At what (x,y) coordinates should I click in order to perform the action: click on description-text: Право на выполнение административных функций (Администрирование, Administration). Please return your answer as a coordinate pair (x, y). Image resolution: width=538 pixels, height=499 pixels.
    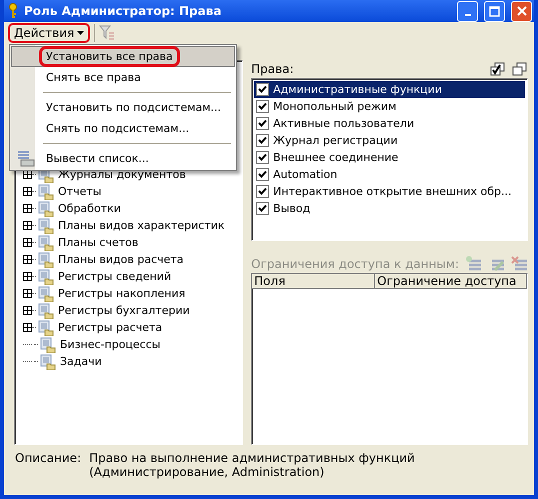
    Looking at the image, I should click on (252, 466).